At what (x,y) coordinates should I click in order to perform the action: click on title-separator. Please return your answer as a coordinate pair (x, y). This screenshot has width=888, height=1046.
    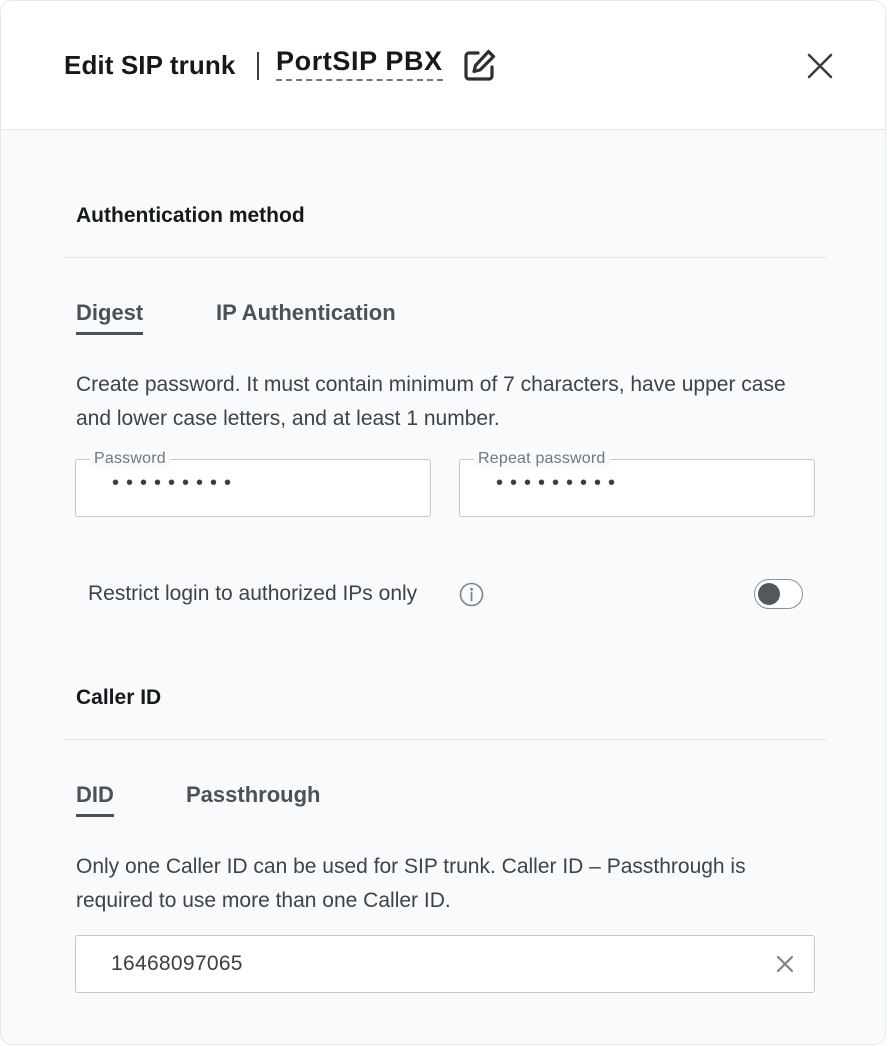
    Looking at the image, I should click on (258, 66).